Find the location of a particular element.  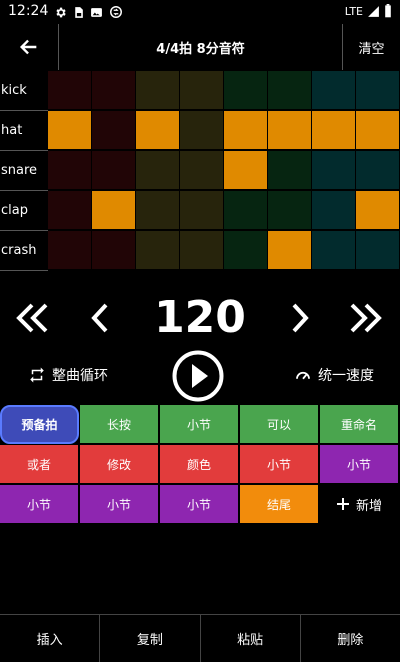

plus-icon is located at coordinates (342, 504).